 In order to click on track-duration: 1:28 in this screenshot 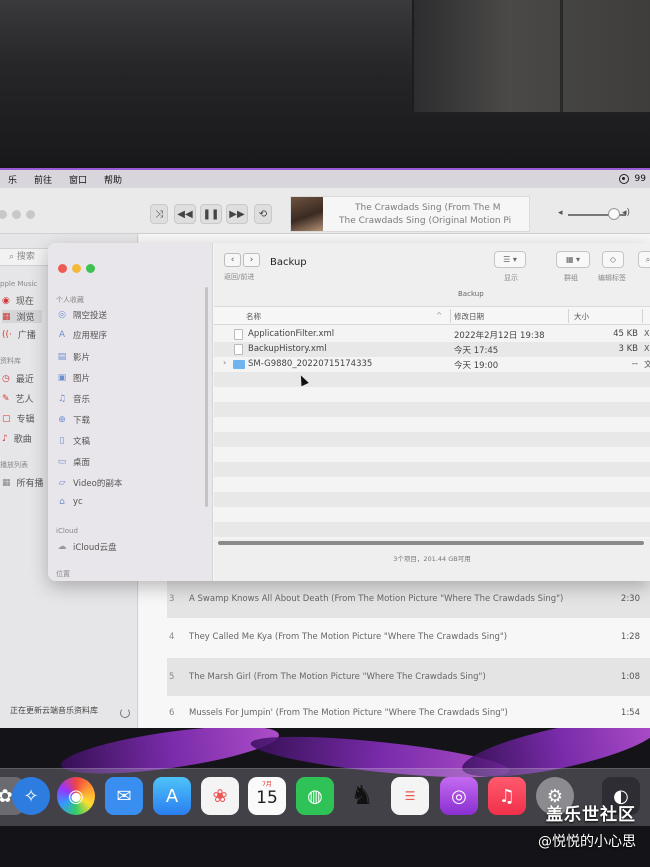, I will do `click(630, 637)`.